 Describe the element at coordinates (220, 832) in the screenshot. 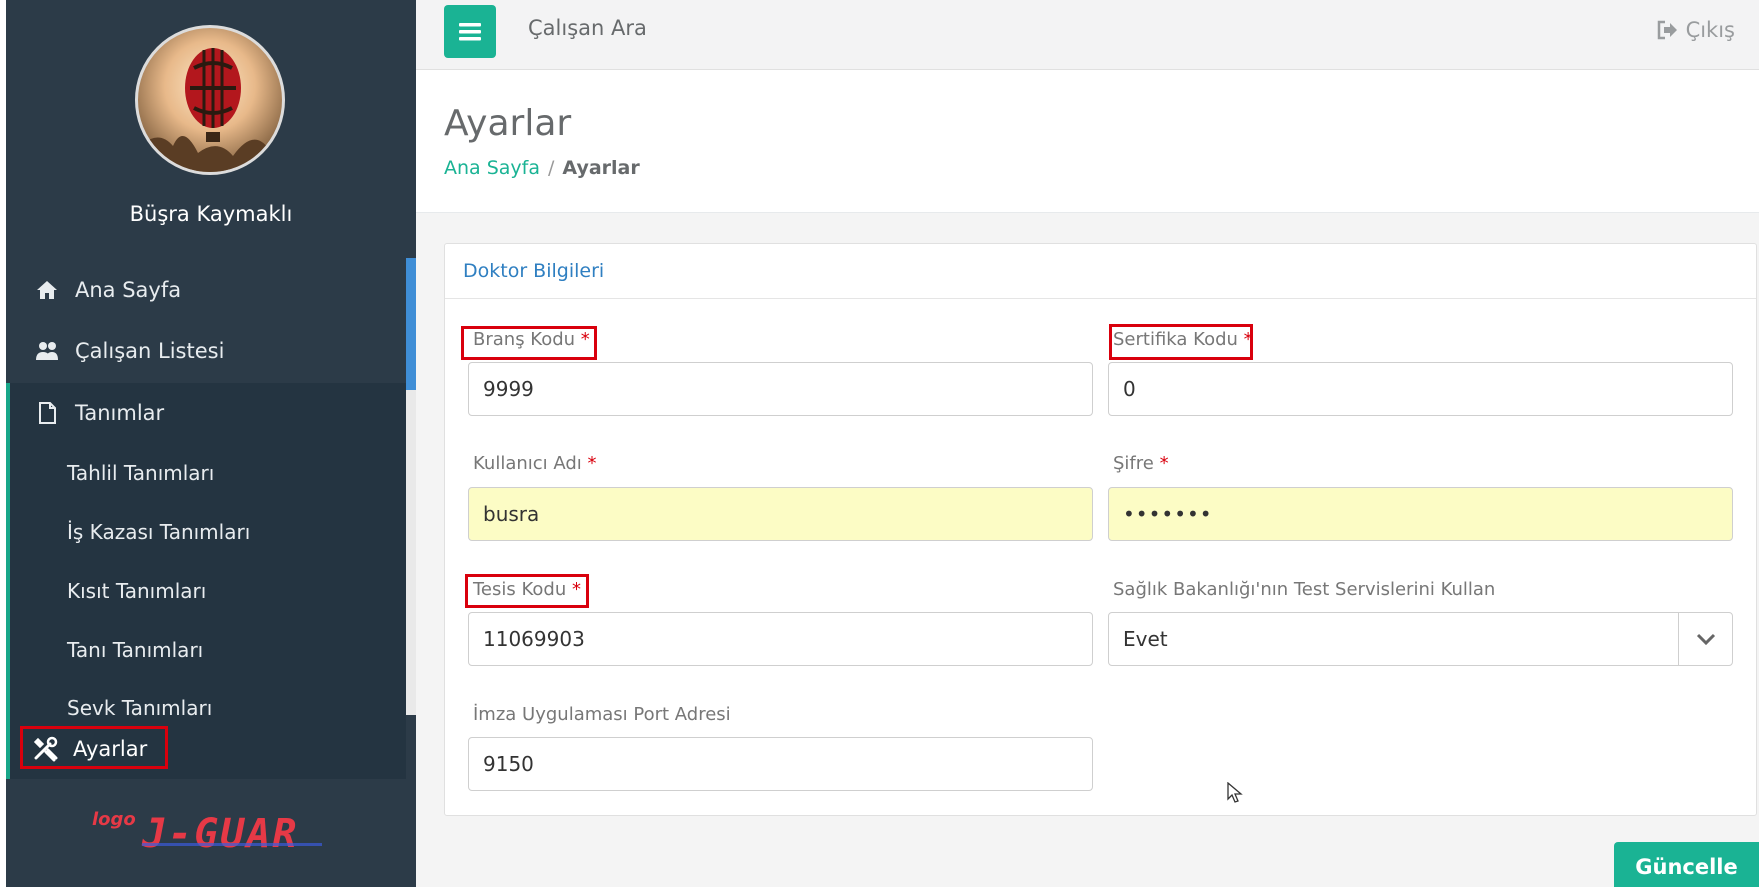

I see `svg-text: J-GUAR` at that location.